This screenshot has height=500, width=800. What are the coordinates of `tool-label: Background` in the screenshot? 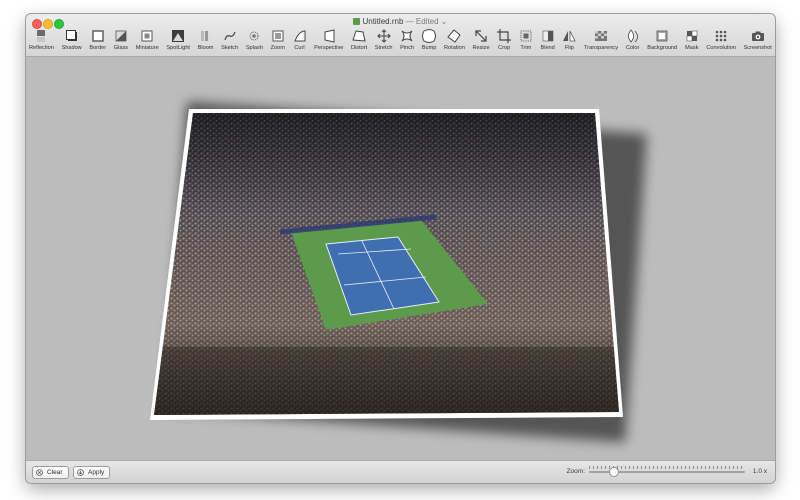 It's located at (662, 48).